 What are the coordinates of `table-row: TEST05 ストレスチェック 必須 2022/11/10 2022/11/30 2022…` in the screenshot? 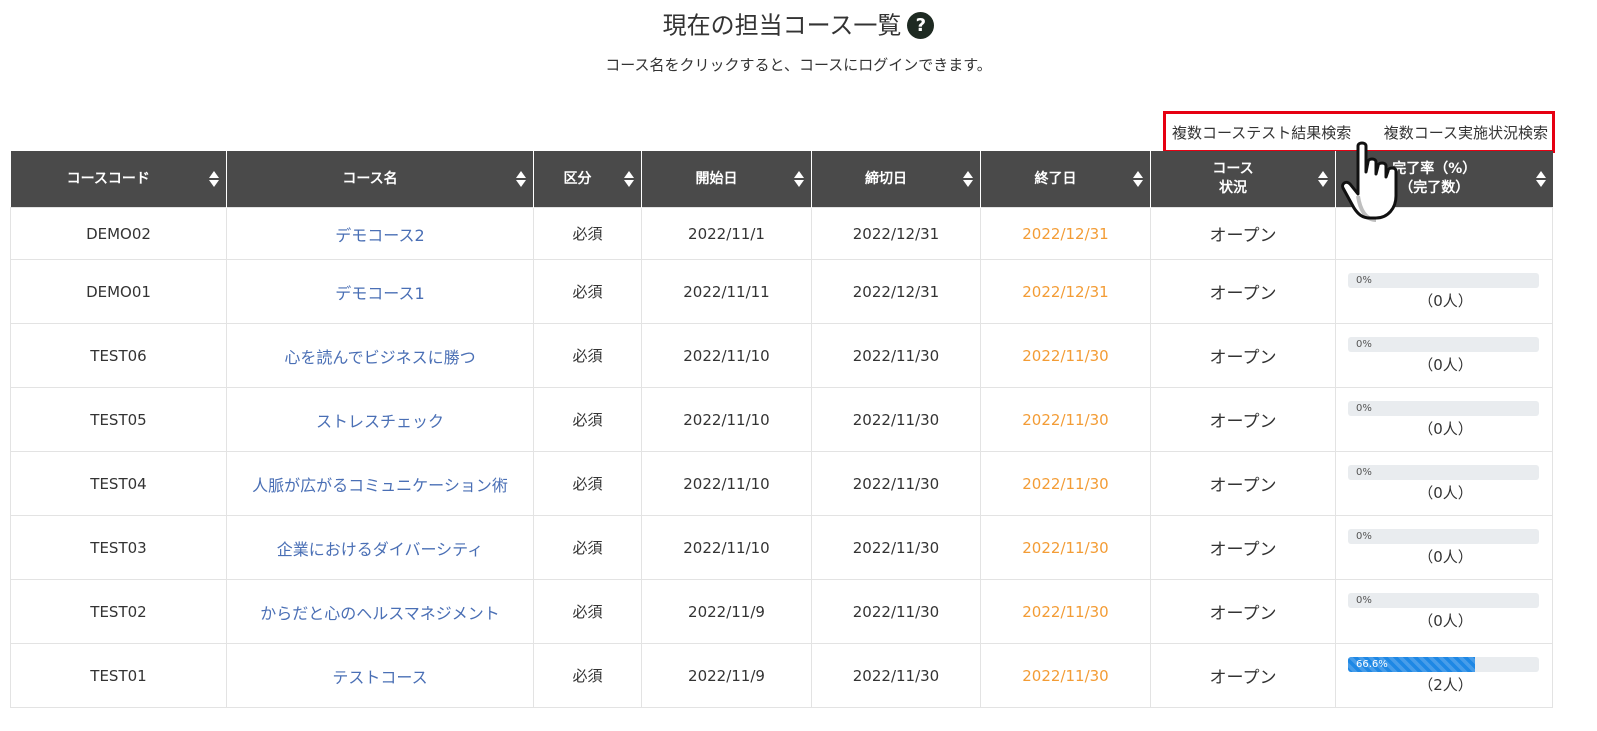 It's located at (781, 419).